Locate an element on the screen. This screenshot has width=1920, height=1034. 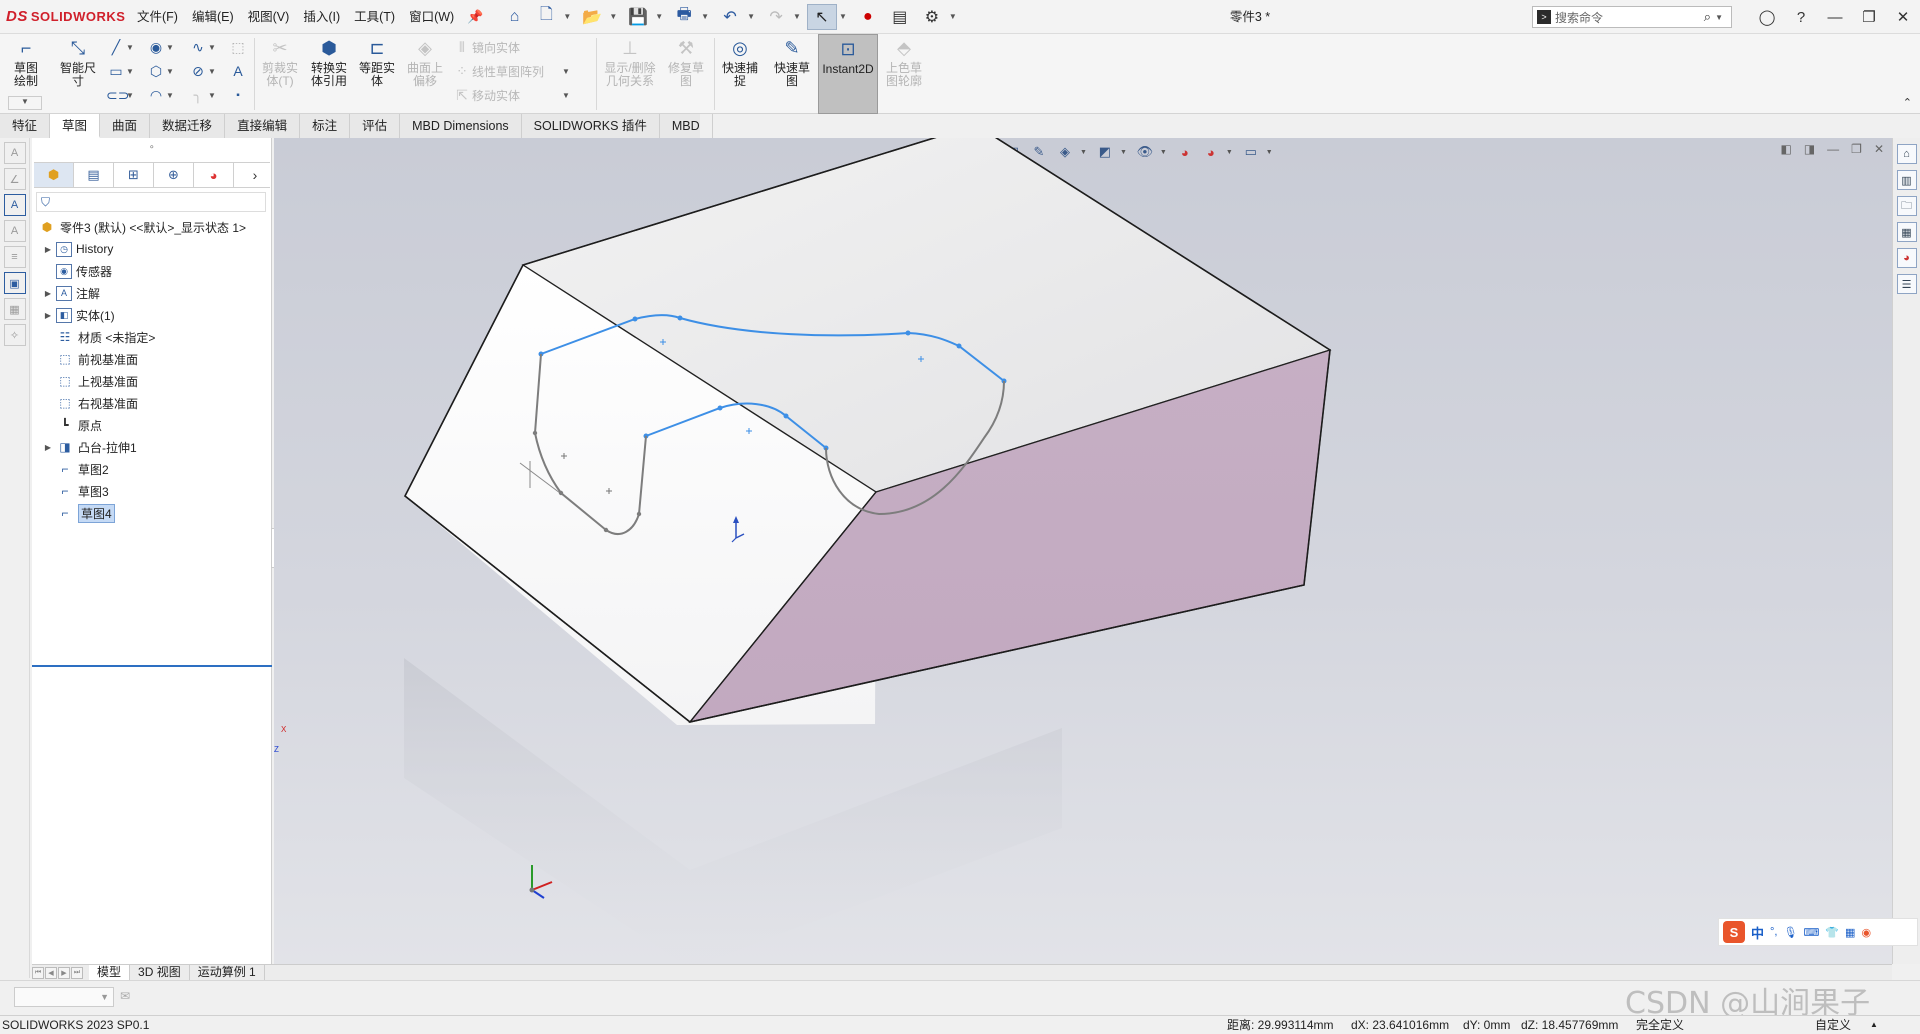
tree-item-material: ☷ 材质 <未指定> is located at coordinates (152, 337).